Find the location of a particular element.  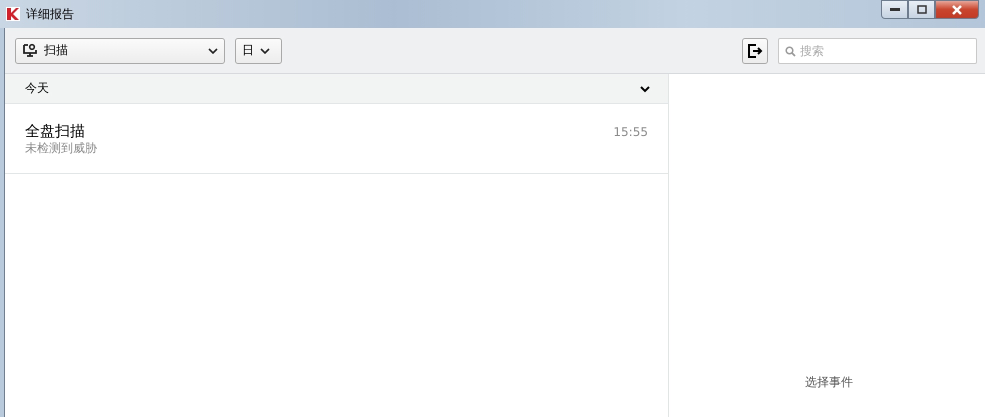

event-time: 15:55 is located at coordinates (630, 132).